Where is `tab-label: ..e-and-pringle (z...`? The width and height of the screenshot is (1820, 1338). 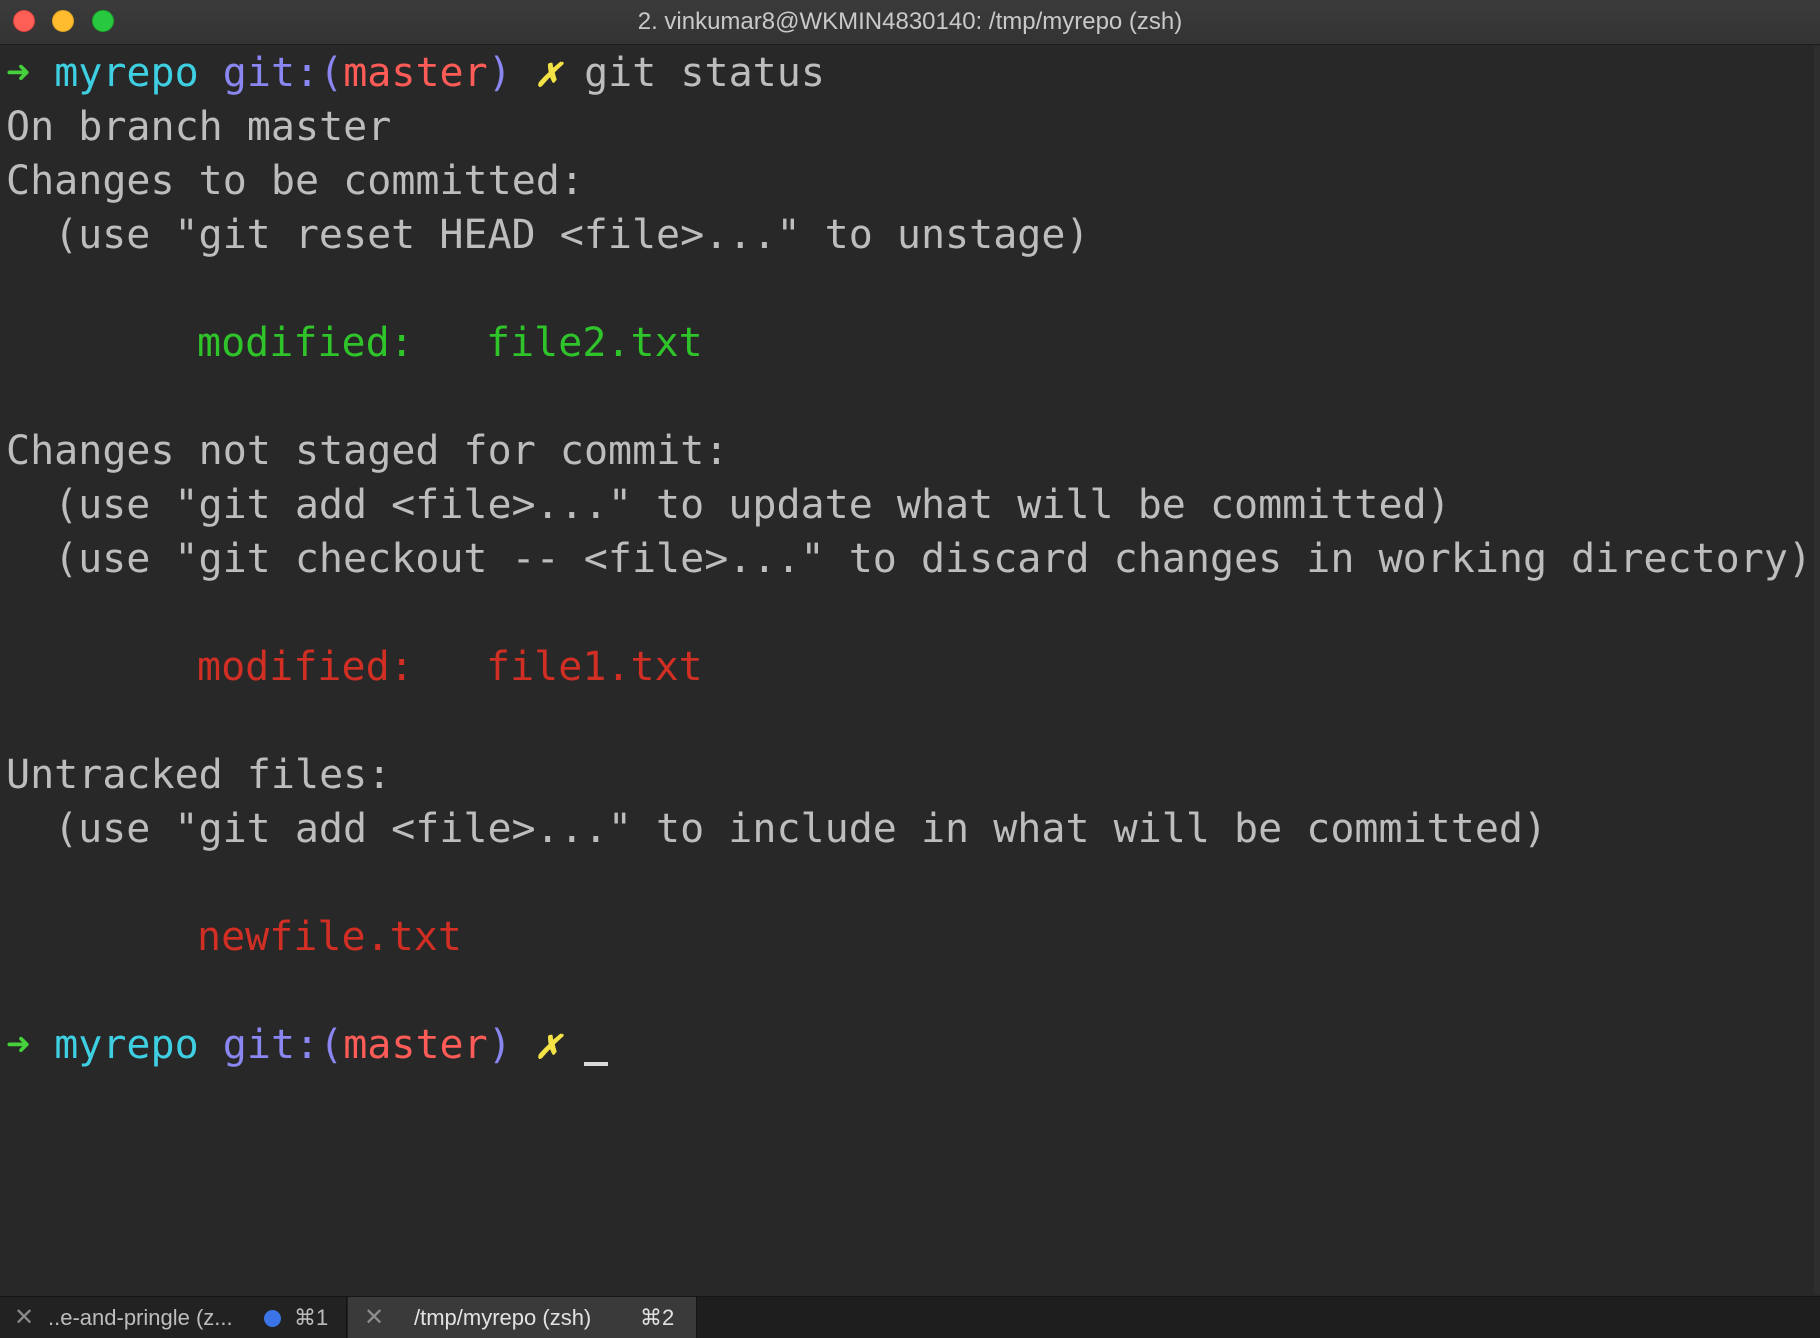 tab-label: ..e-and-pringle (z... is located at coordinates (140, 1317).